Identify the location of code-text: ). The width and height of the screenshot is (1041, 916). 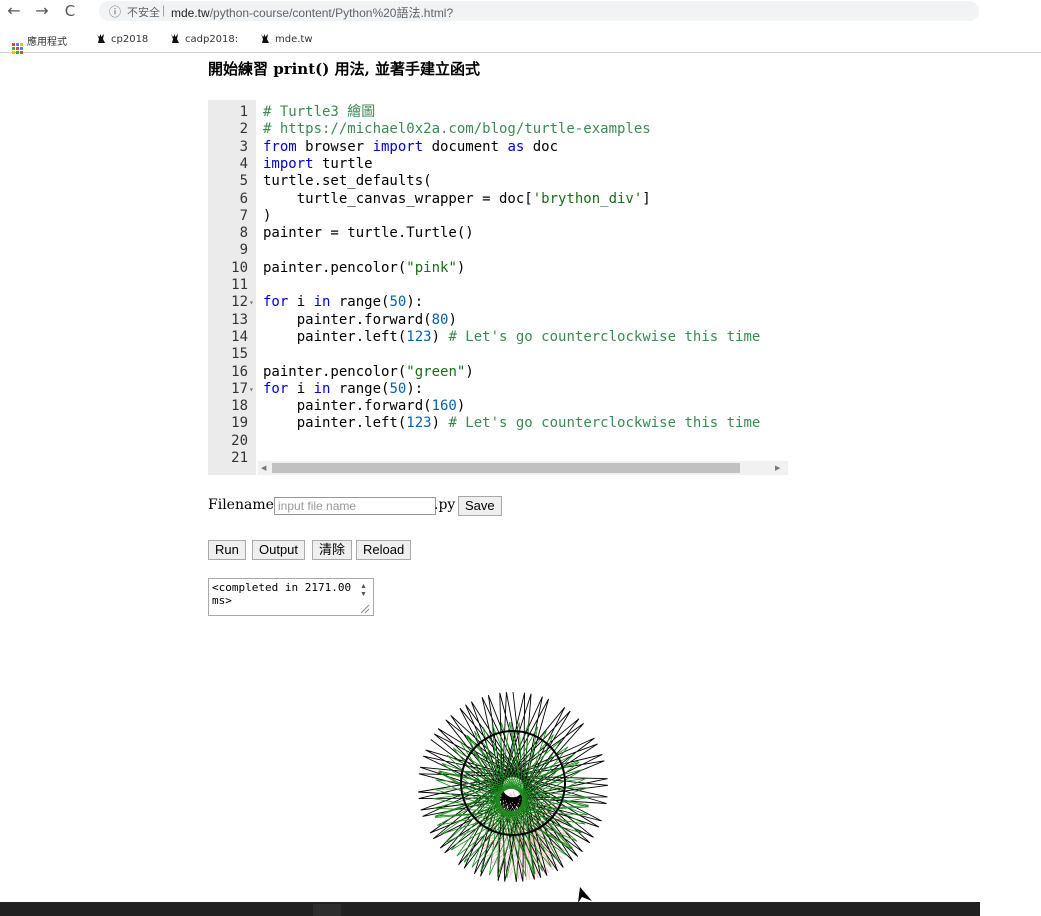
(267, 216).